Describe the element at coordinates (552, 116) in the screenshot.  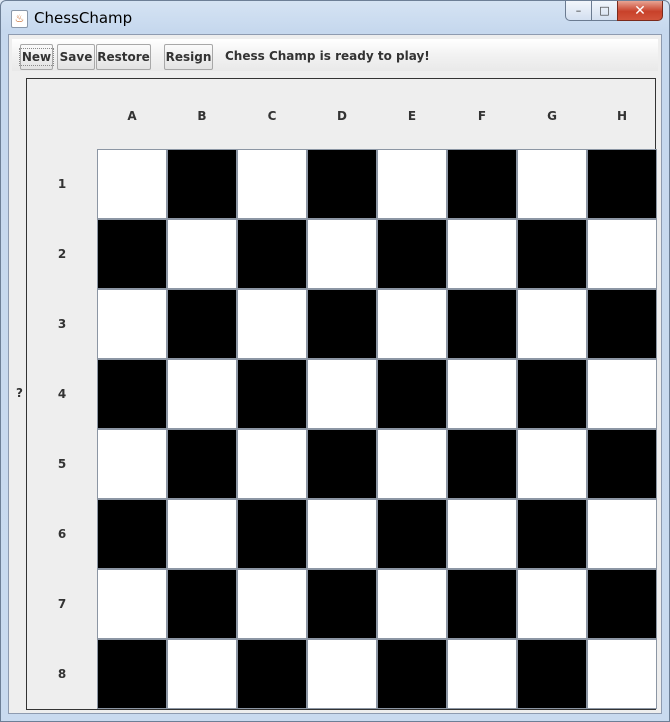
I see `column-label-g: G` at that location.